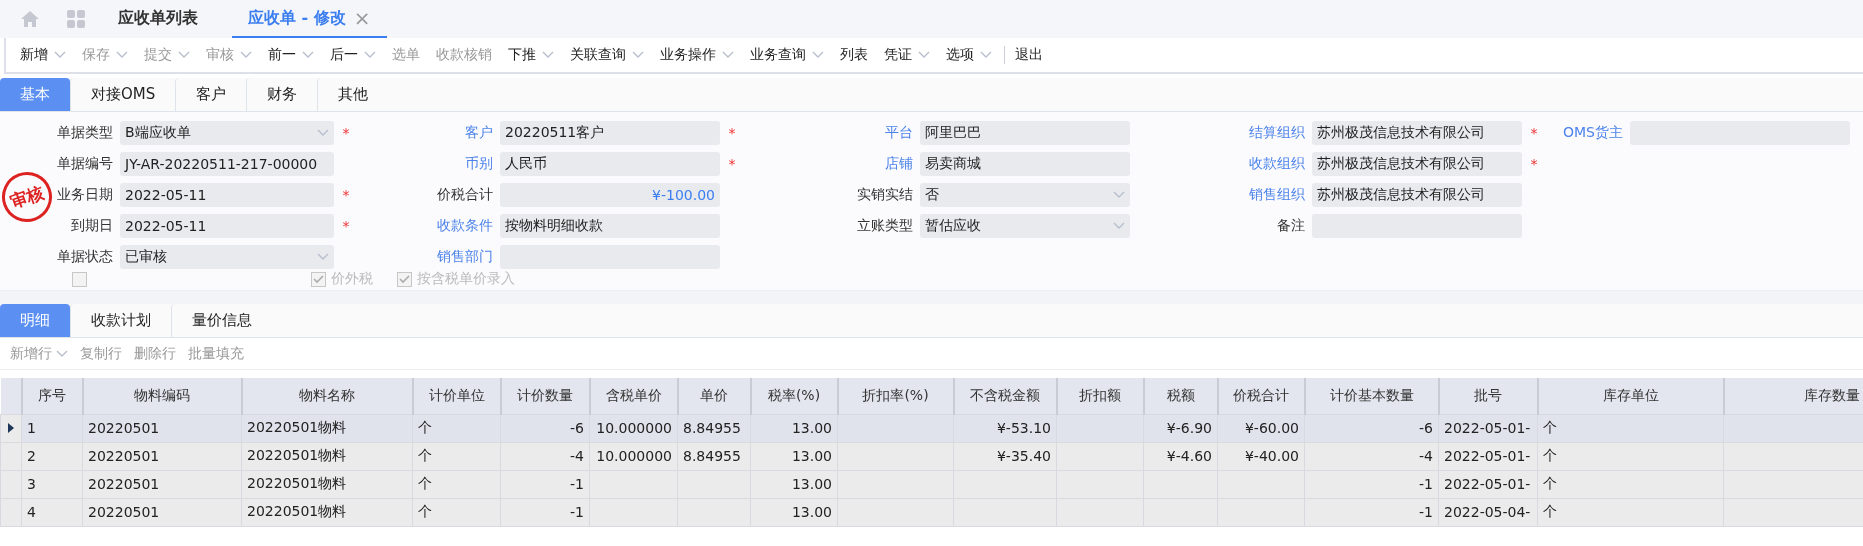 The image size is (1863, 546). Describe the element at coordinates (432, 133) in the screenshot. I see `field-label: 客户` at that location.